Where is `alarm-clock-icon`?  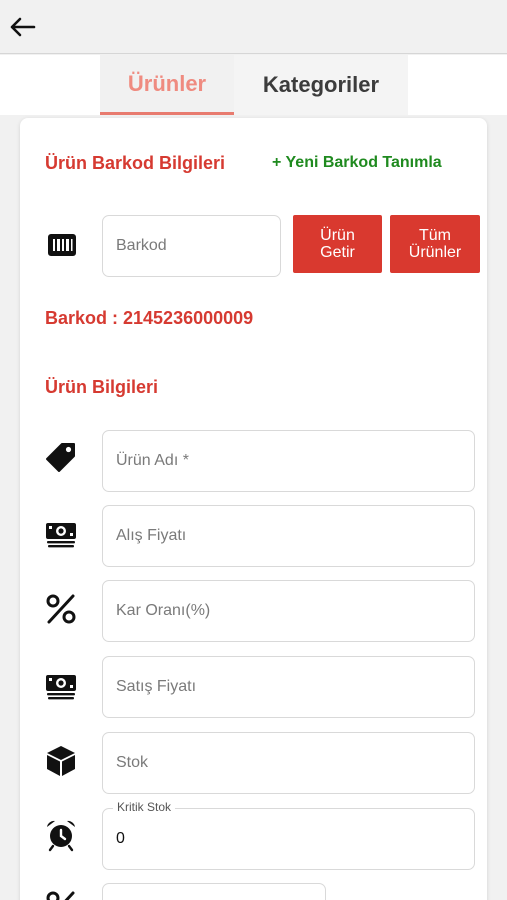 alarm-clock-icon is located at coordinates (61, 836).